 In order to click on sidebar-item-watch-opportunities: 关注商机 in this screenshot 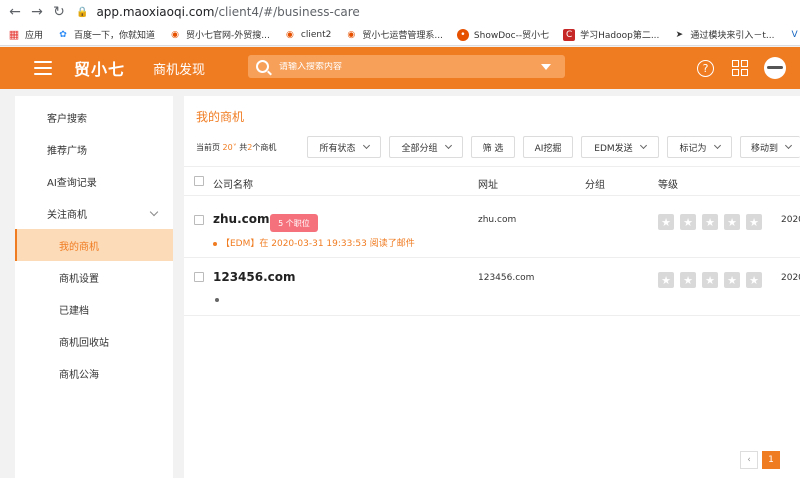, I will do `click(94, 213)`.